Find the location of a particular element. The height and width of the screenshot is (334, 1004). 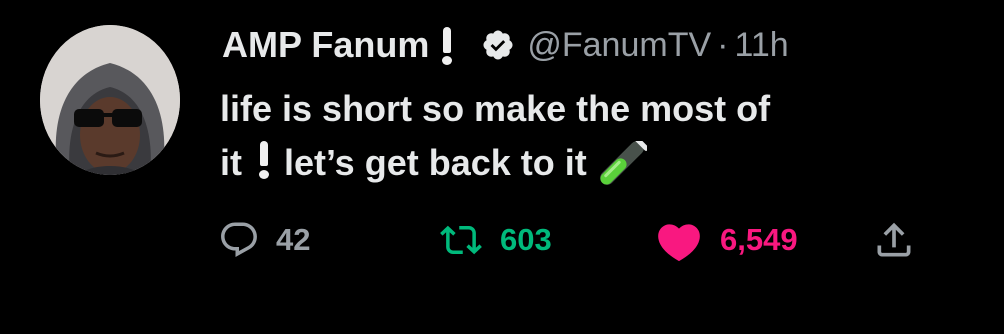

tweet-text-line-2b: let’s get back to it is located at coordinates (435, 162).